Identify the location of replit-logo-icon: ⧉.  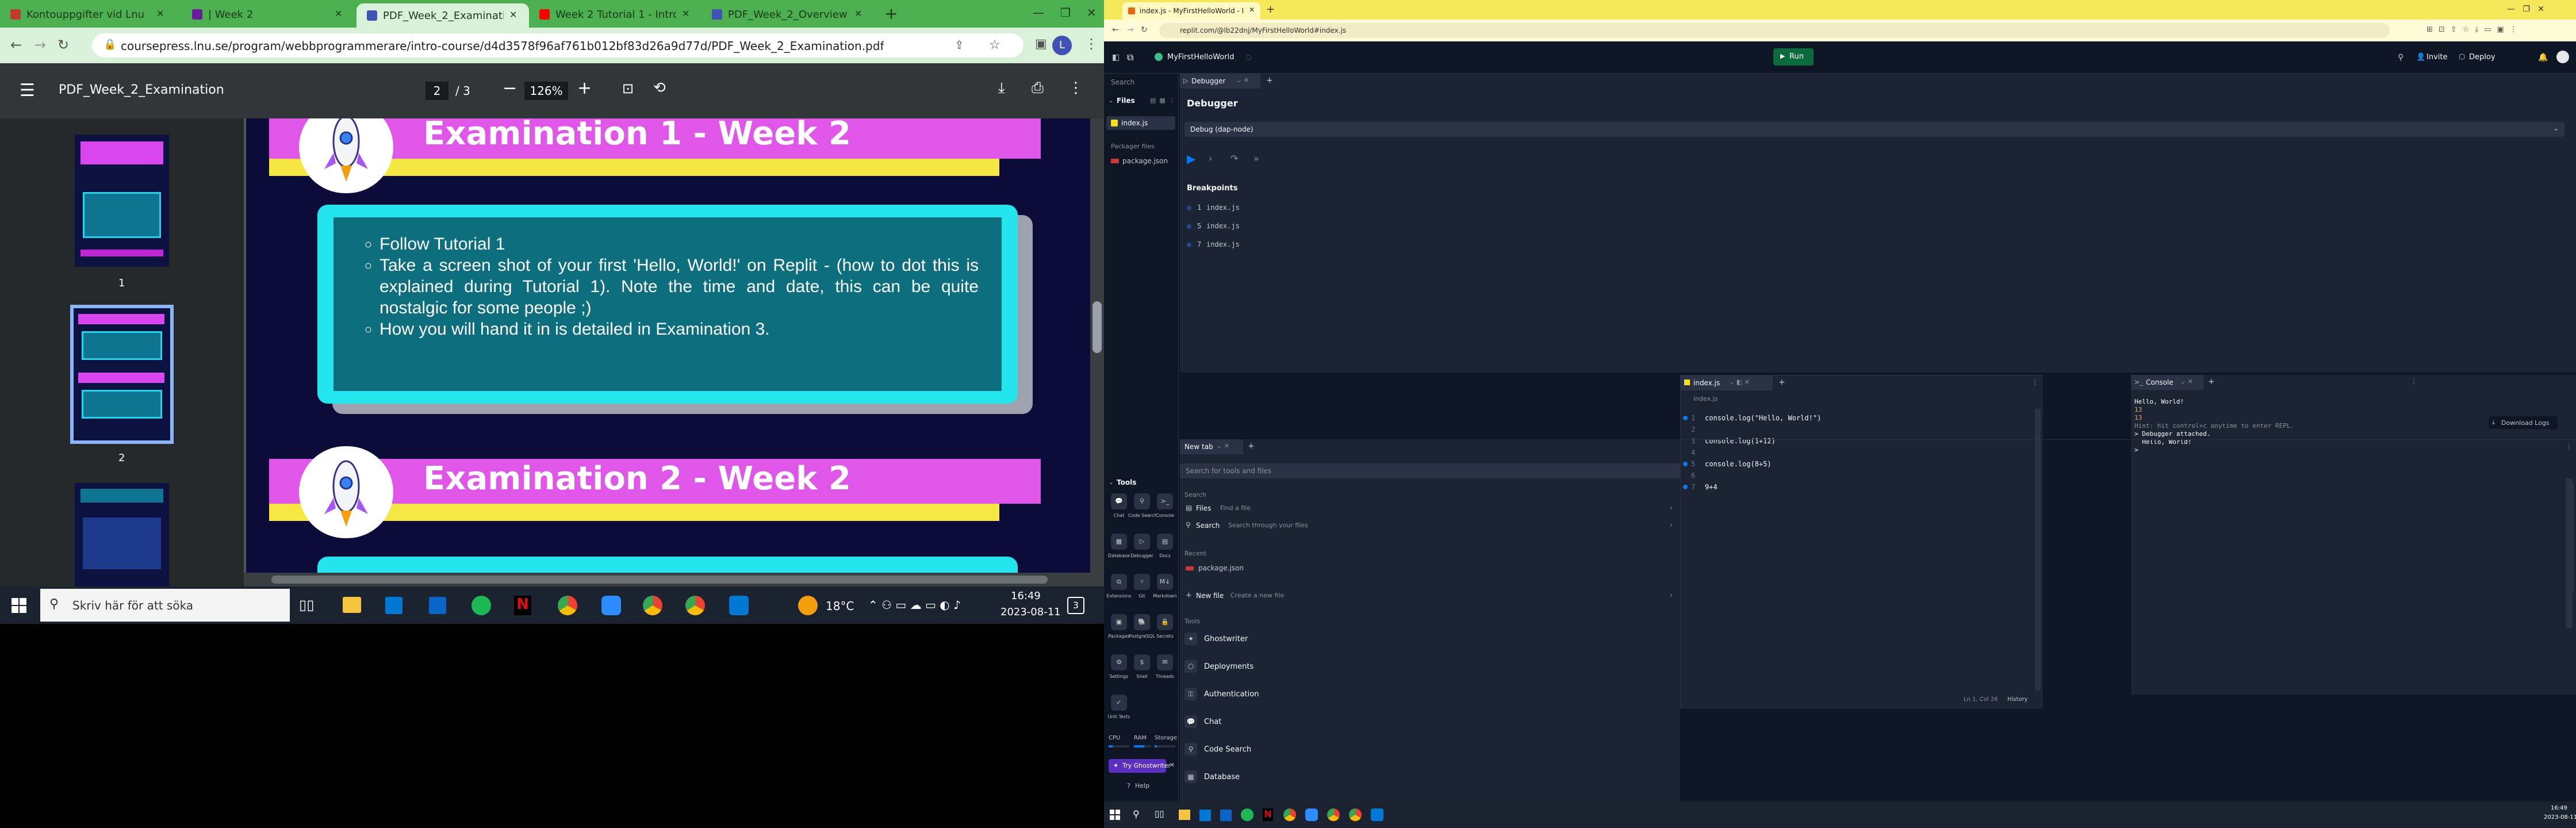
(1130, 57).